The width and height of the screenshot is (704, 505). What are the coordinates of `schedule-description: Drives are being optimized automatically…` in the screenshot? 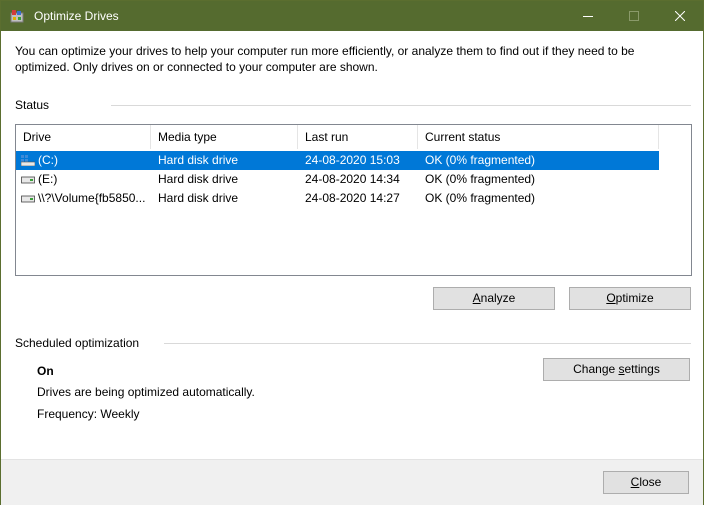 It's located at (146, 392).